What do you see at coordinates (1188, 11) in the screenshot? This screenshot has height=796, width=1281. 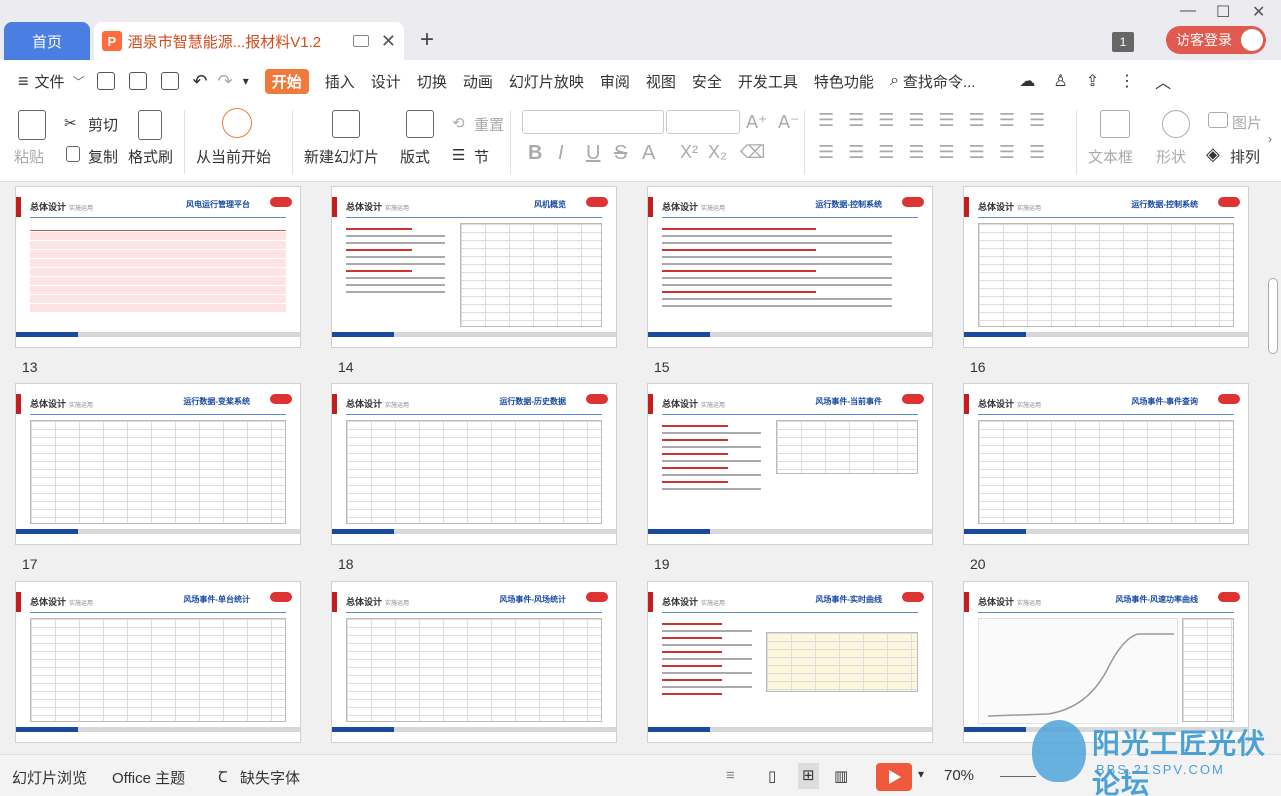 I see `minimize-icon: —` at bounding box center [1188, 11].